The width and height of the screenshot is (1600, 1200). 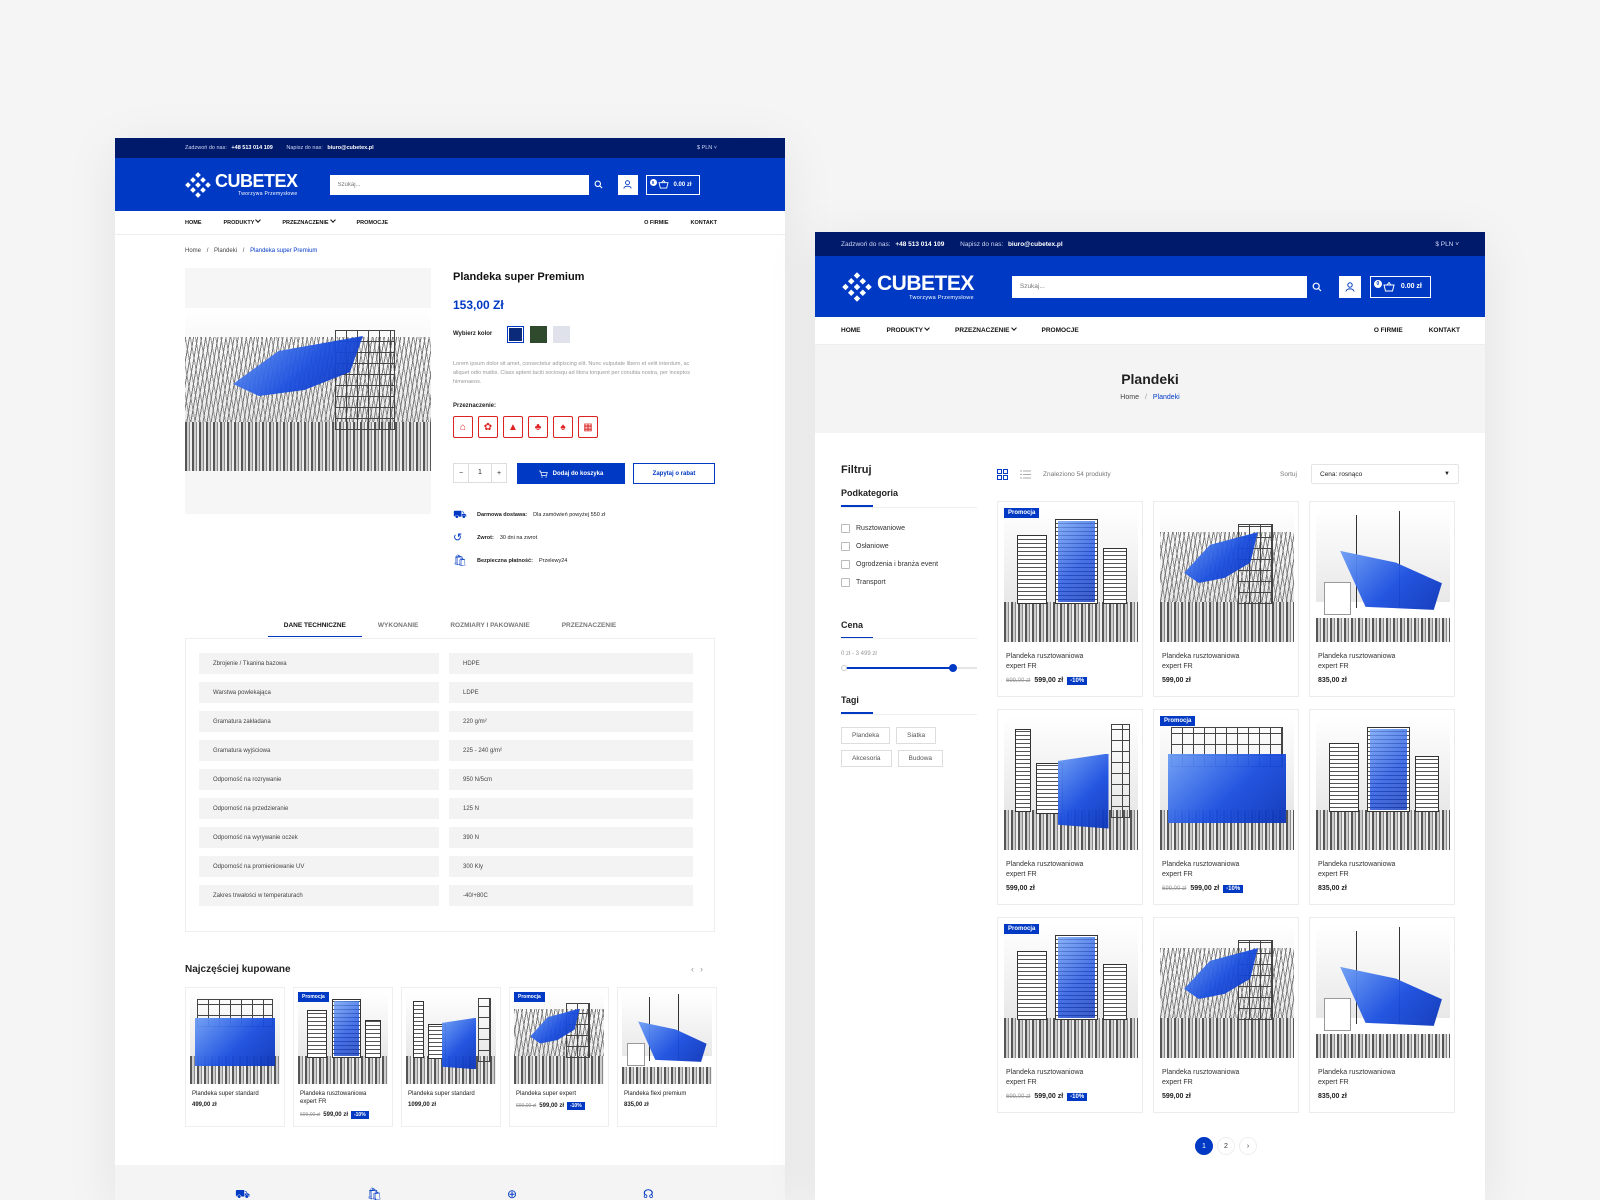 What do you see at coordinates (480, 473) in the screenshot?
I see `qty-input: 1` at bounding box center [480, 473].